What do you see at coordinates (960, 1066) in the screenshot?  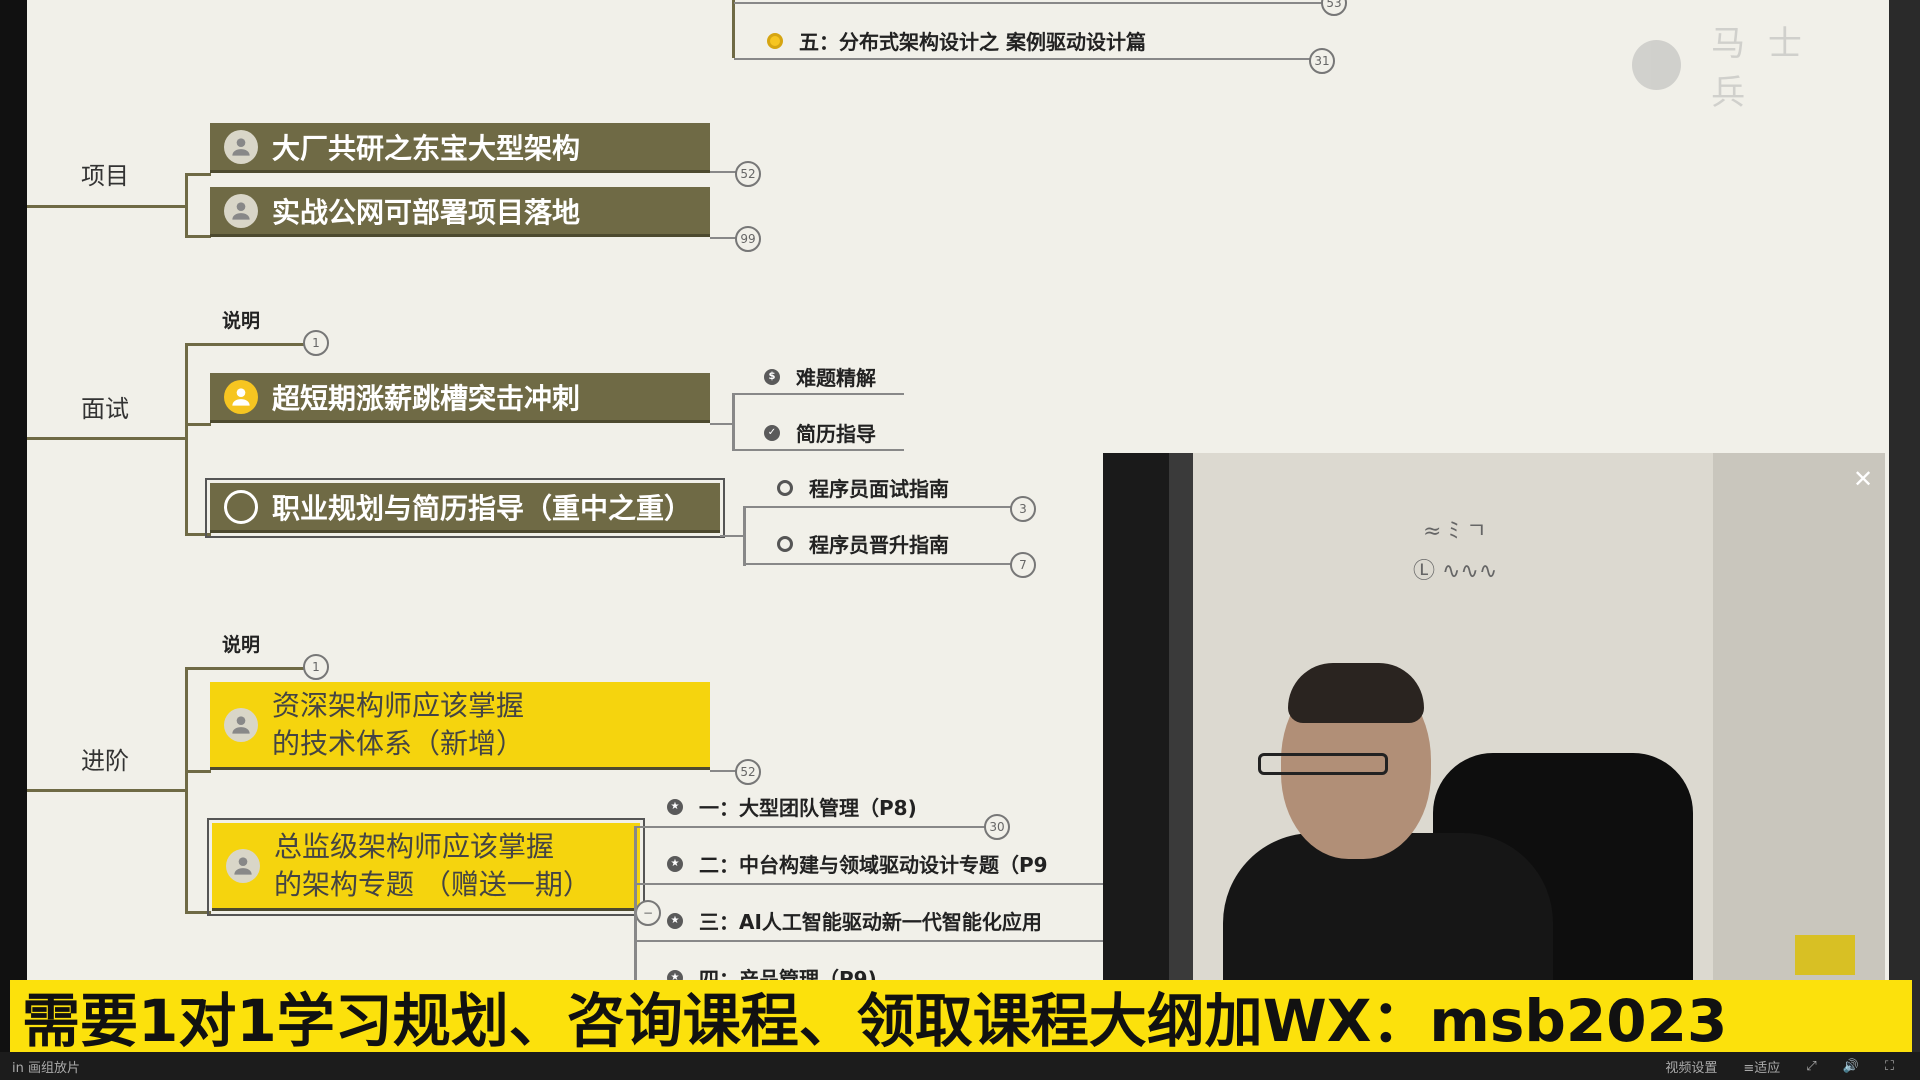 I see `player-bottom-bar: in 画组放片 视频设置 ≡适应 ⤢ 🔊 ⛶` at bounding box center [960, 1066].